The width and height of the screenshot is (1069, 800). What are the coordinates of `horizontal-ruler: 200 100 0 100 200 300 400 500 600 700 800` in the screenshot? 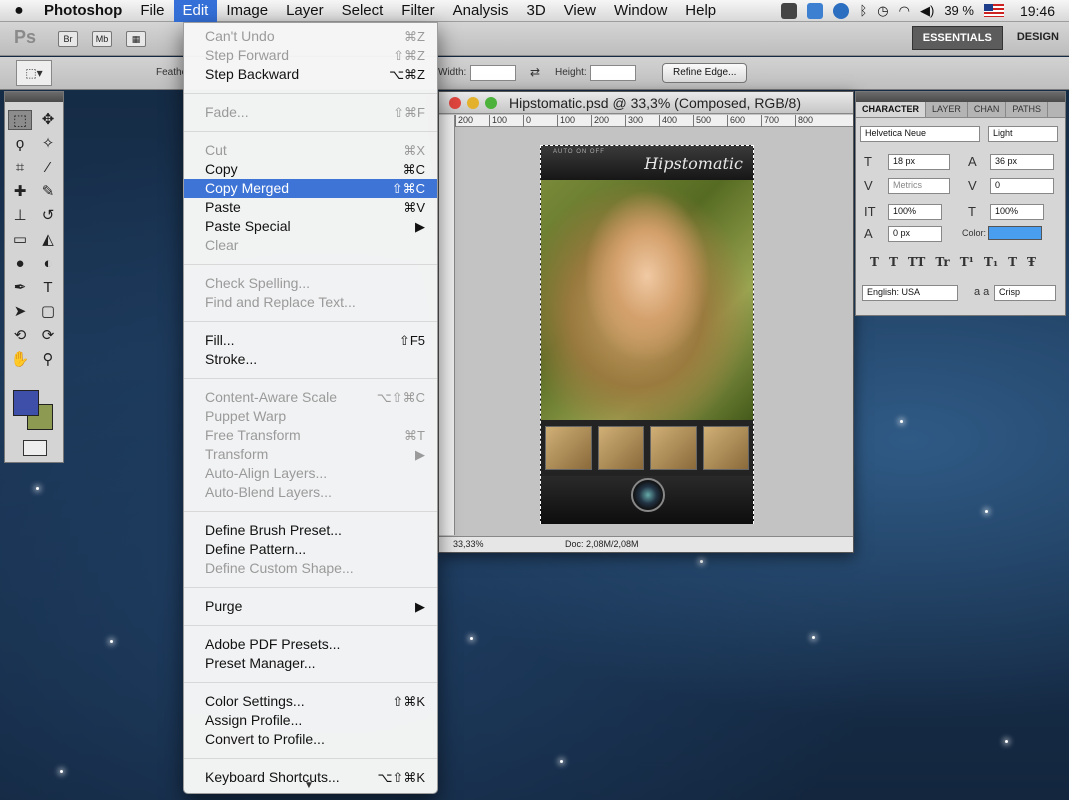 It's located at (654, 121).